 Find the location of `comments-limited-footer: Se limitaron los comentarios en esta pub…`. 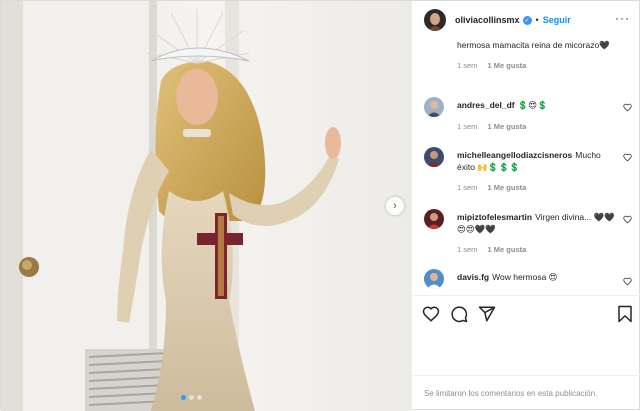

comments-limited-footer: Se limitaron los comentarios en esta pub… is located at coordinates (526, 393).